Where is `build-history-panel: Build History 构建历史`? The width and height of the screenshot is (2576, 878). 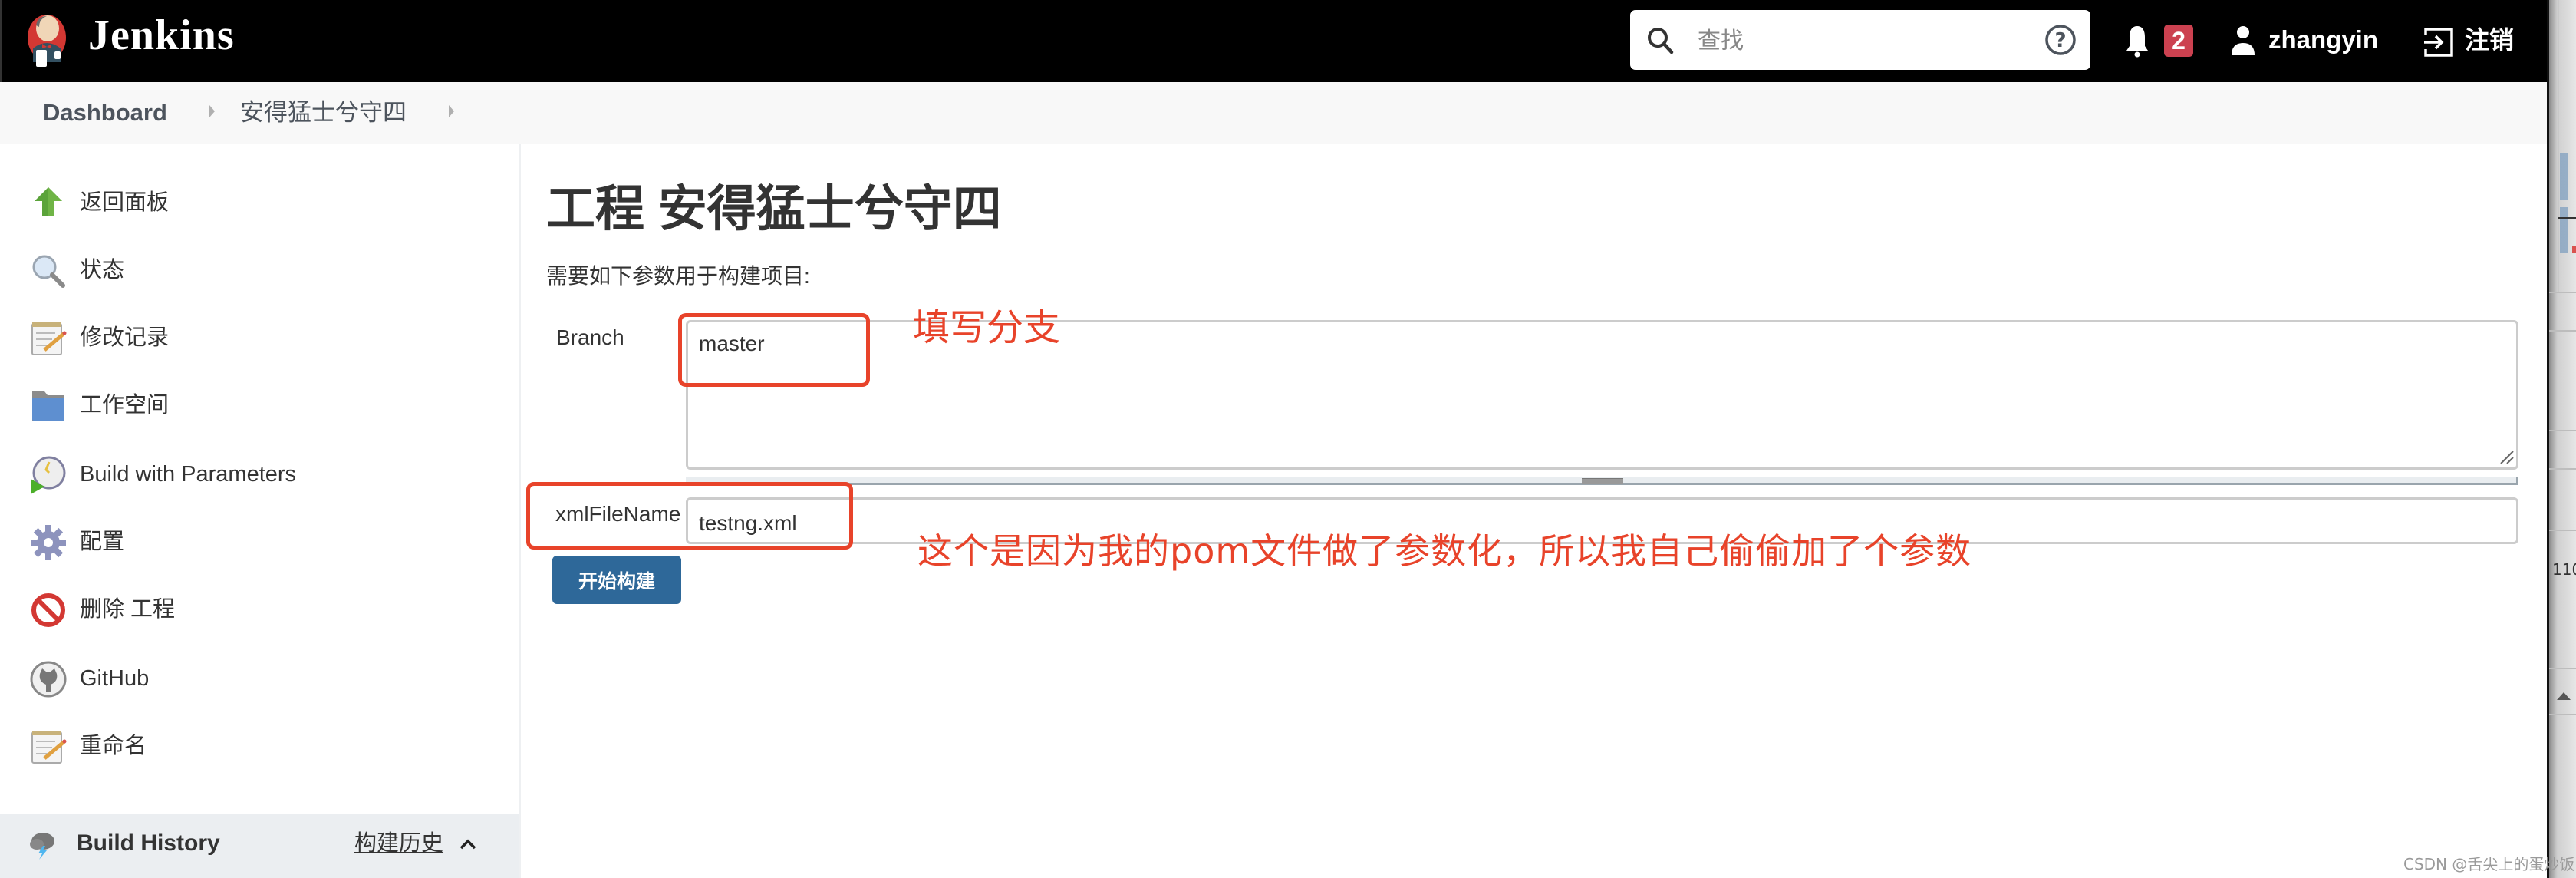
build-history-panel: Build History 构建历史 is located at coordinates (259, 846).